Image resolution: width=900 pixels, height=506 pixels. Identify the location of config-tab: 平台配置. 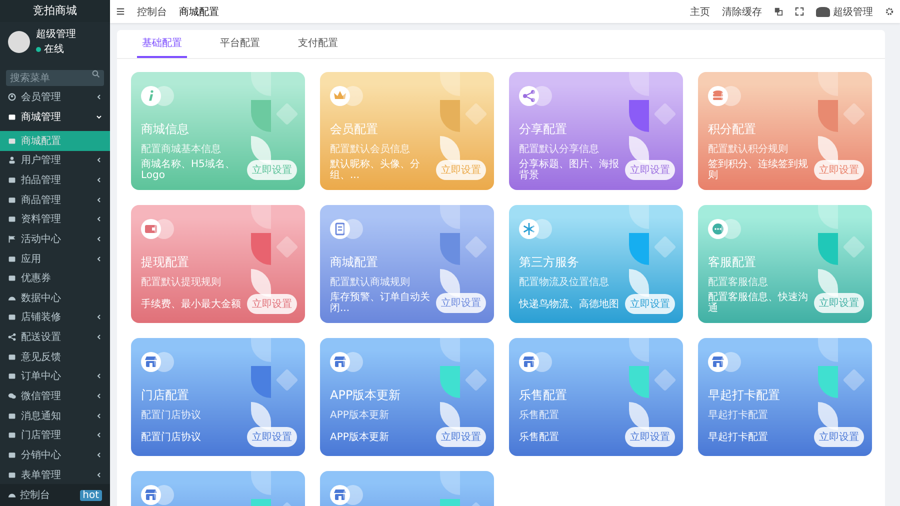
(240, 44).